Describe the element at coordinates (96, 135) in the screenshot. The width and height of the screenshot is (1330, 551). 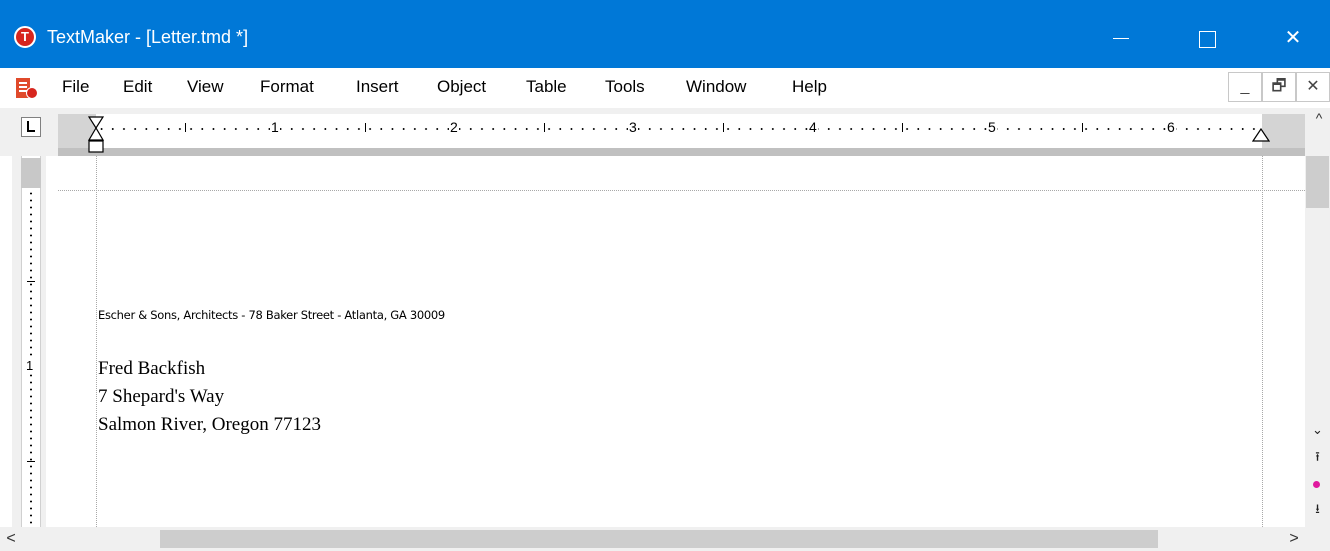
I see `left-indent-marker-icon` at that location.